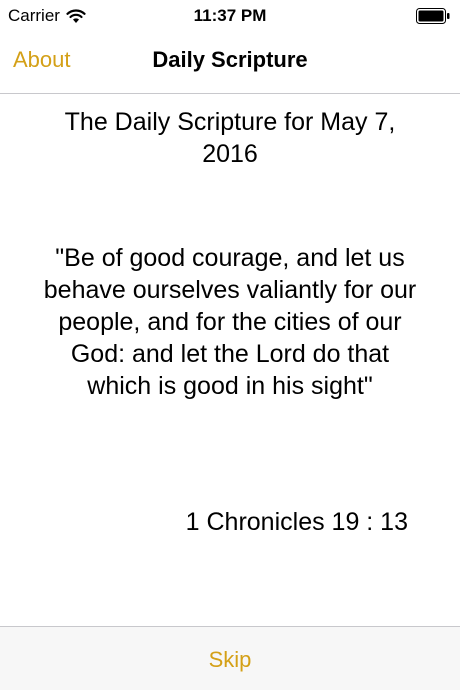 Image resolution: width=460 pixels, height=690 pixels. I want to click on skip-button: Skip, so click(230, 660).